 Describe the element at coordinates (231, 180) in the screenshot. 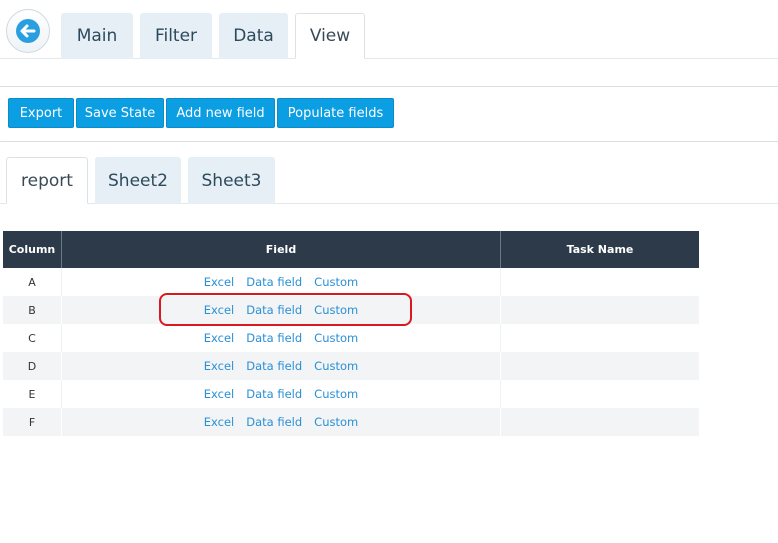

I see `sheet-tab-sheet3: Sheet3` at that location.